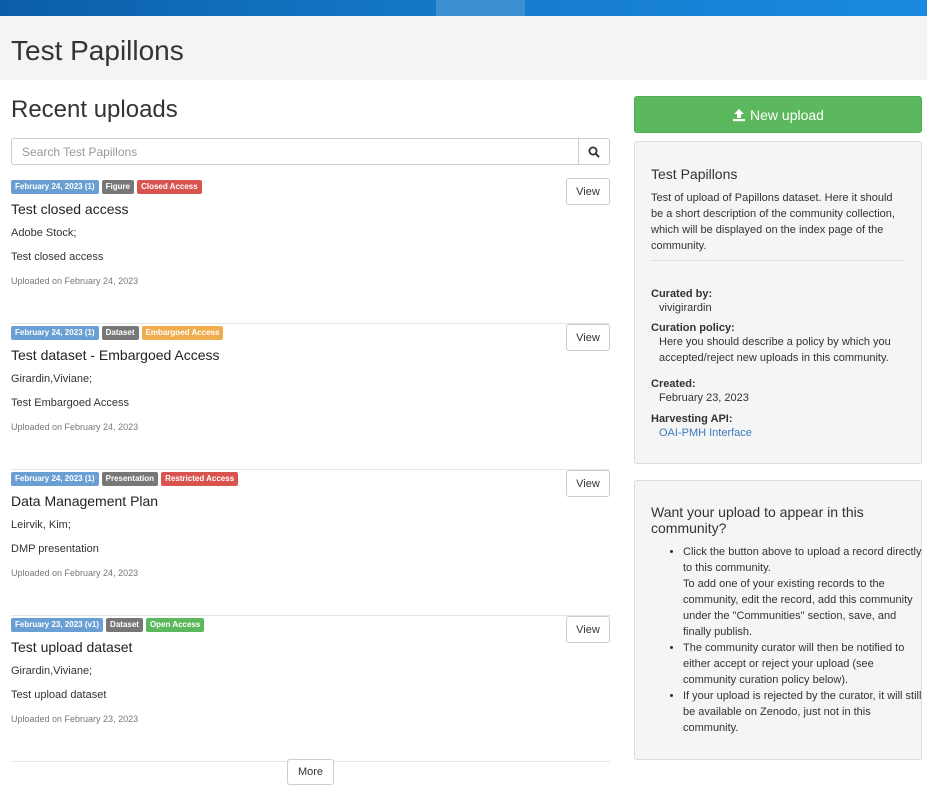 Image resolution: width=927 pixels, height=789 pixels. Describe the element at coordinates (44, 233) in the screenshot. I see `record-creators: Adobe Stock;` at that location.